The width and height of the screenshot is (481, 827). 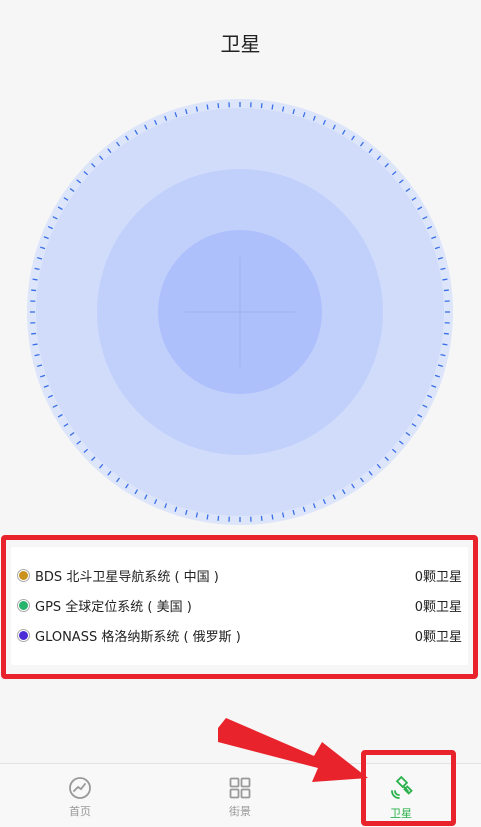 What do you see at coordinates (80, 811) in the screenshot?
I see `tab-label: 首页` at bounding box center [80, 811].